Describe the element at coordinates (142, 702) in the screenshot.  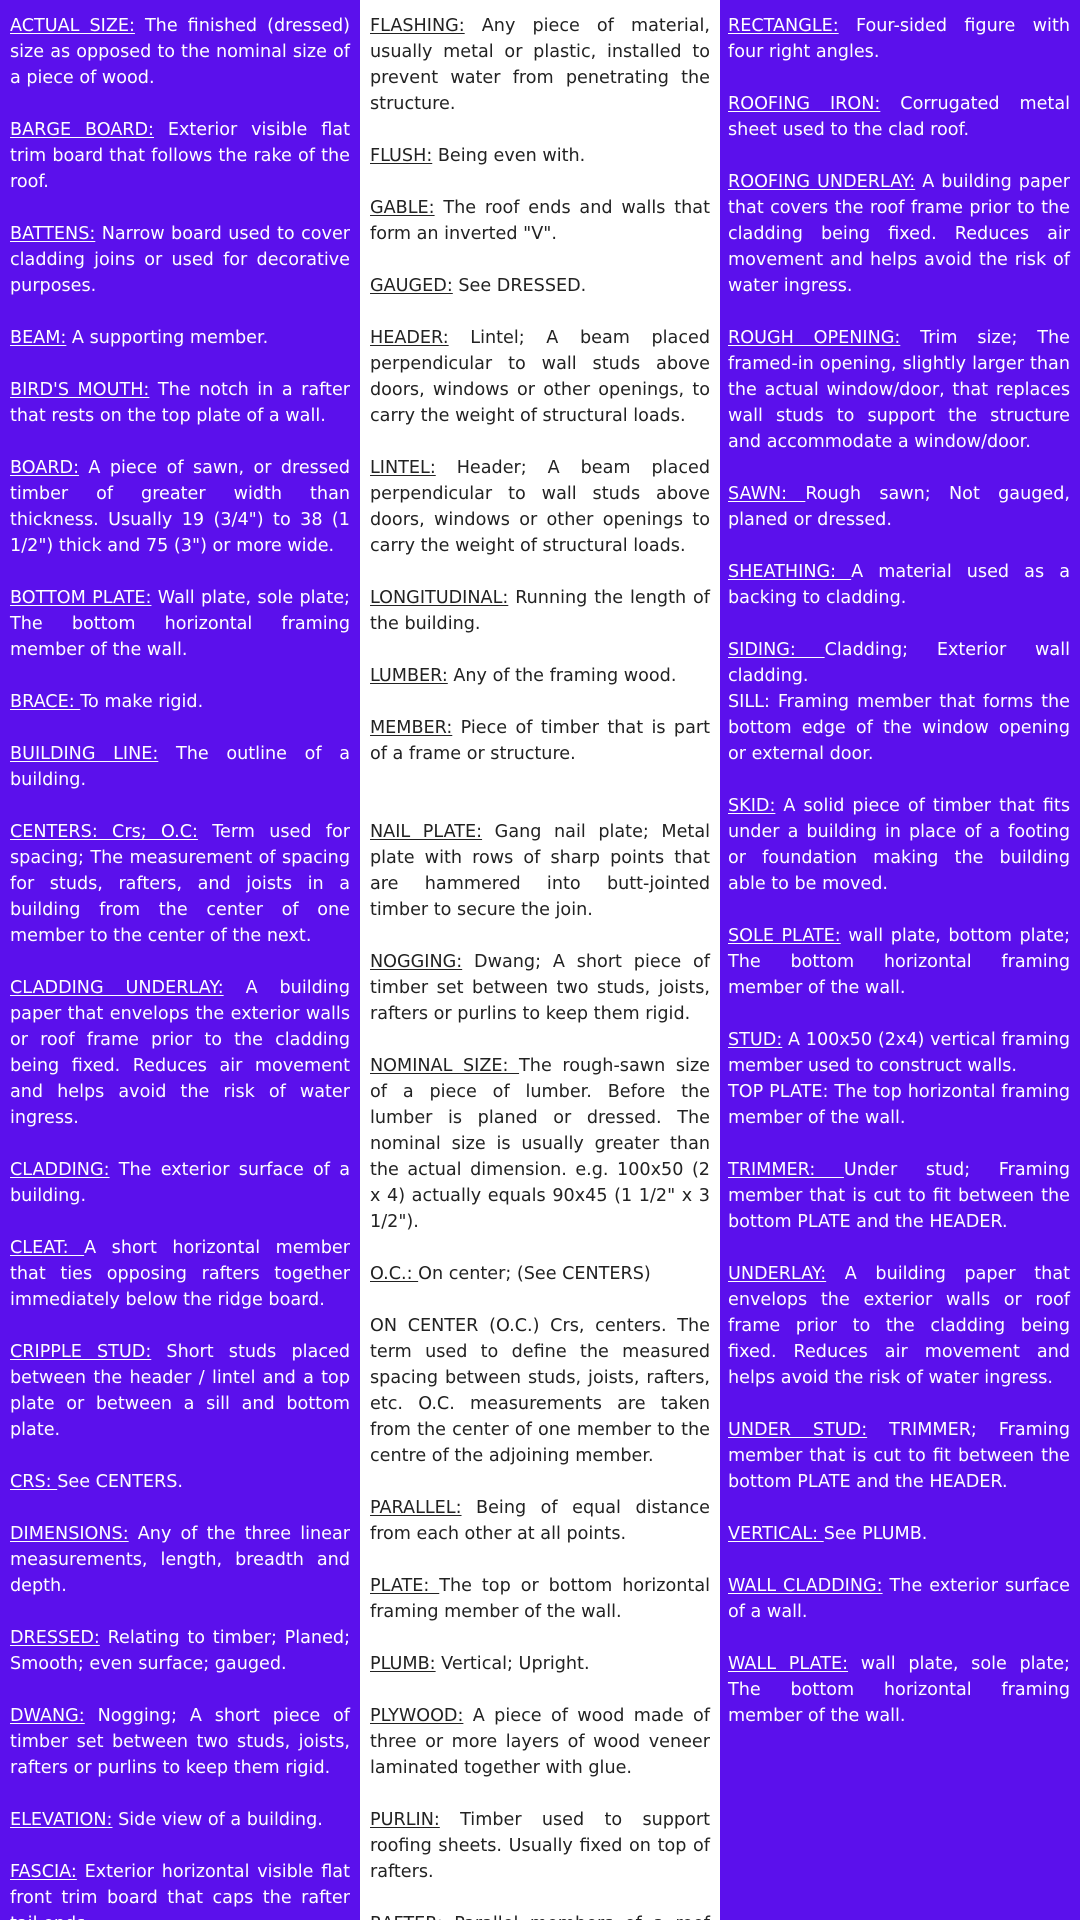
I see `glossary-definition: To make rigid.` at that location.